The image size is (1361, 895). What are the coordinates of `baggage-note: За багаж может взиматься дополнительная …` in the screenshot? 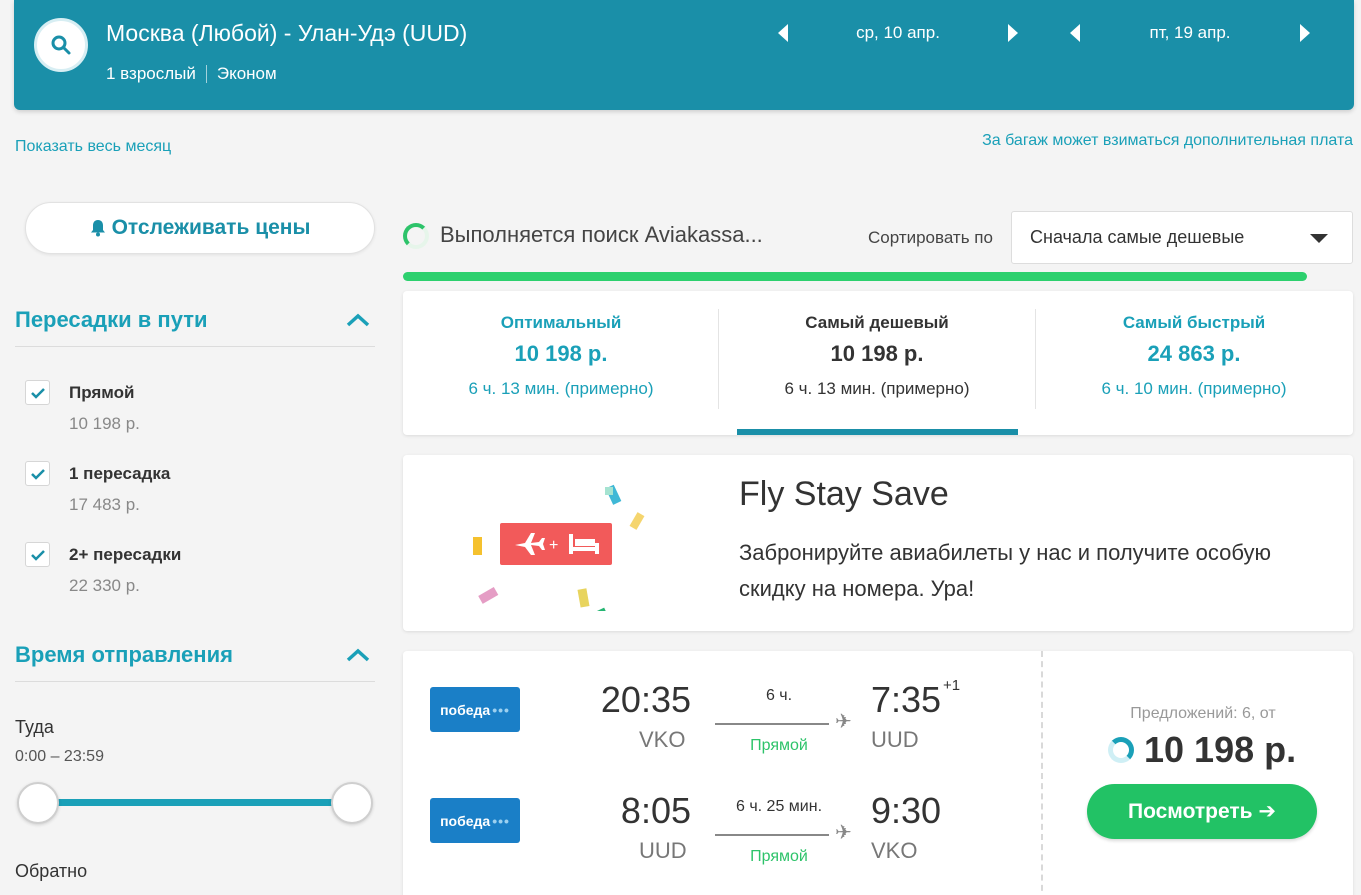 It's located at (1167, 141).